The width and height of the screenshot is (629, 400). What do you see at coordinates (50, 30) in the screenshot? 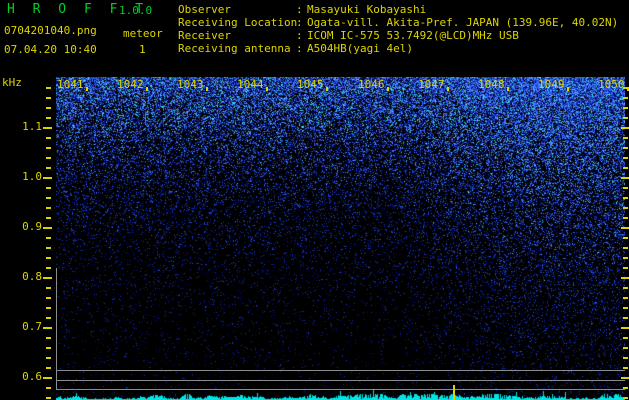
I see `output-filename: 0704201040.png` at bounding box center [50, 30].